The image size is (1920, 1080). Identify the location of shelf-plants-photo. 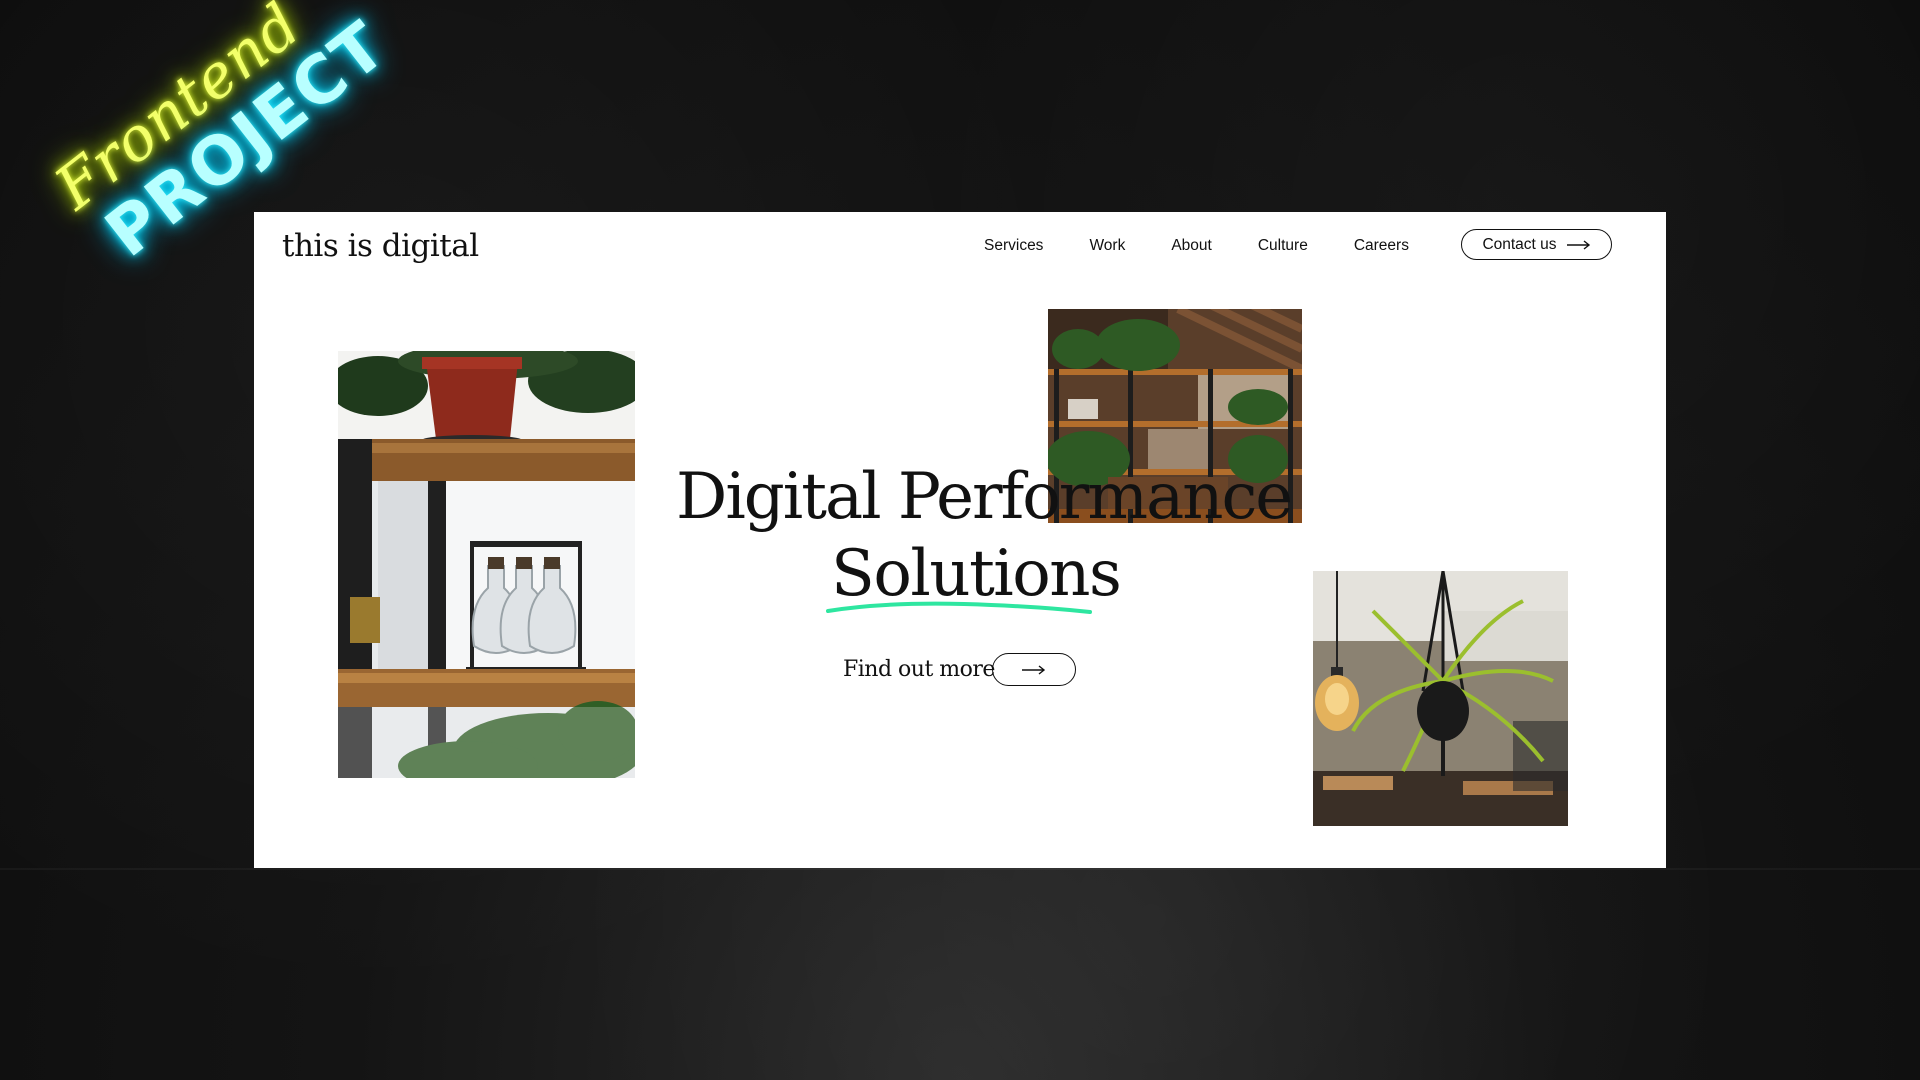
(486, 564).